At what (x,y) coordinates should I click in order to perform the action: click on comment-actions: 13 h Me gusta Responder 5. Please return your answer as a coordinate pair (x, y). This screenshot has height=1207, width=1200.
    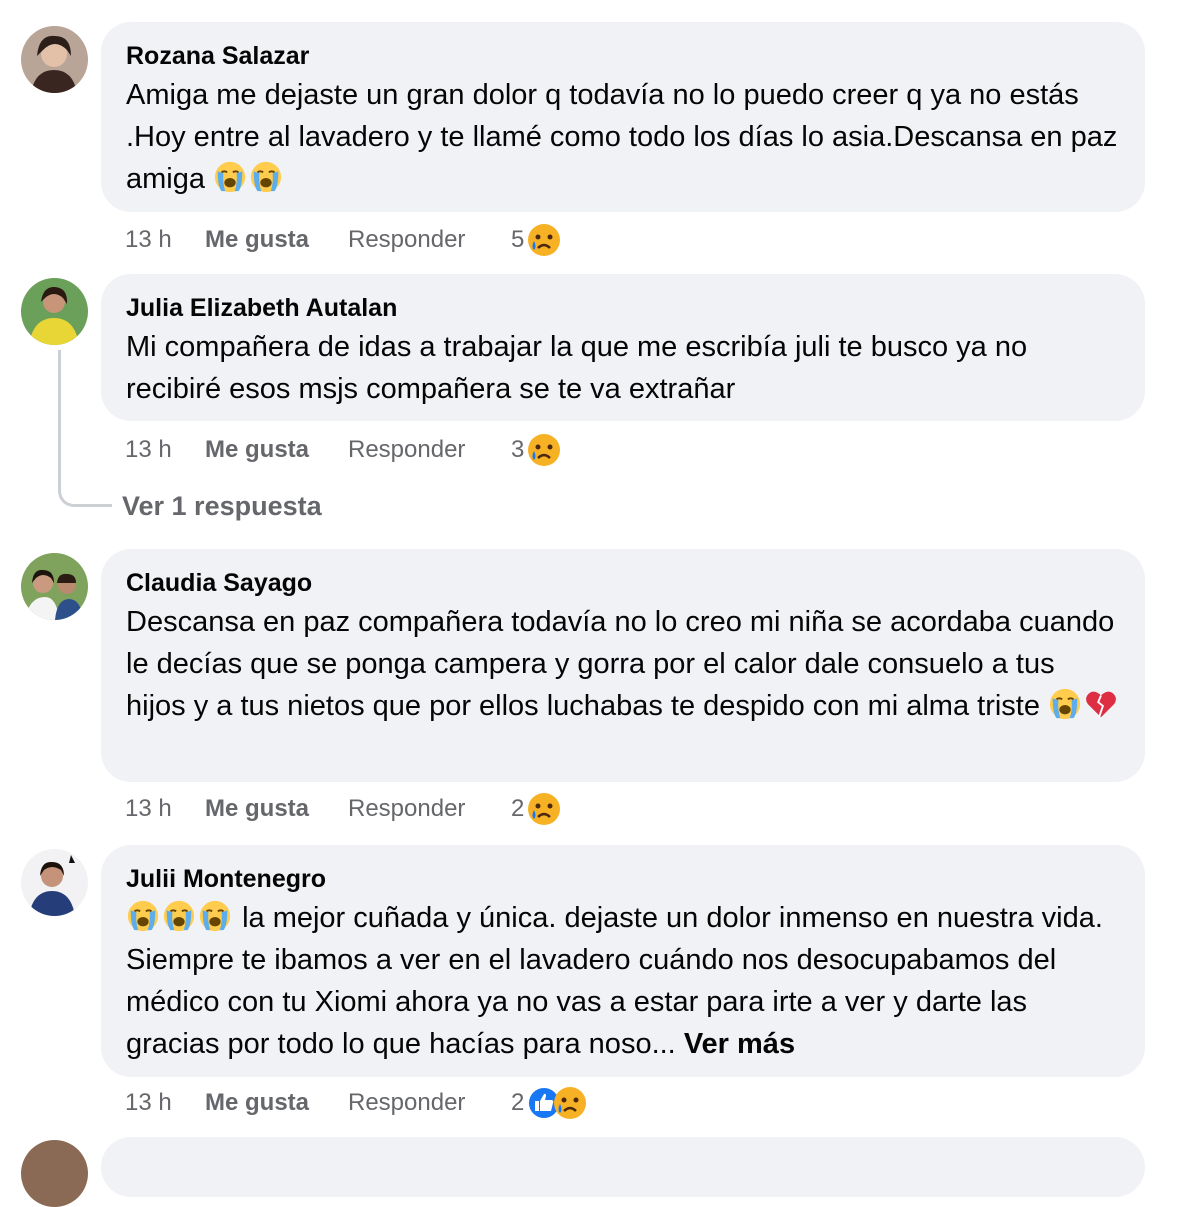
    Looking at the image, I should click on (343, 240).